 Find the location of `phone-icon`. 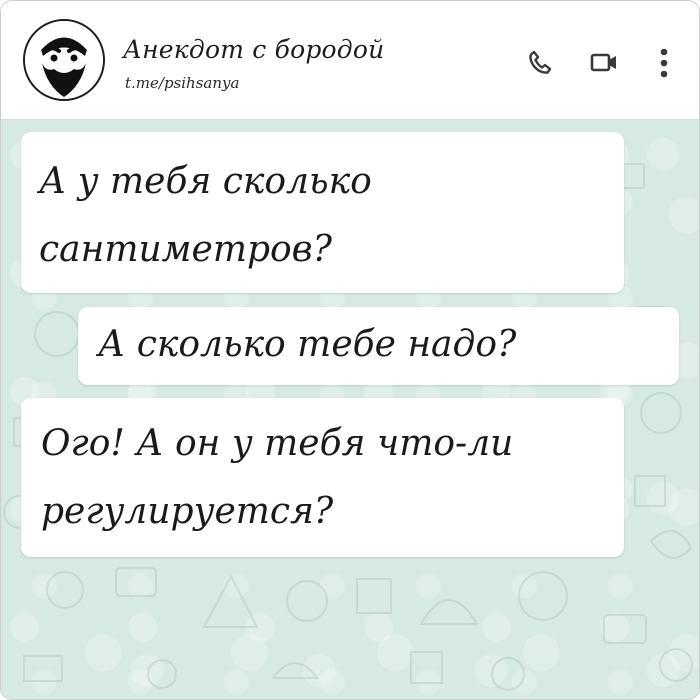

phone-icon is located at coordinates (540, 62).